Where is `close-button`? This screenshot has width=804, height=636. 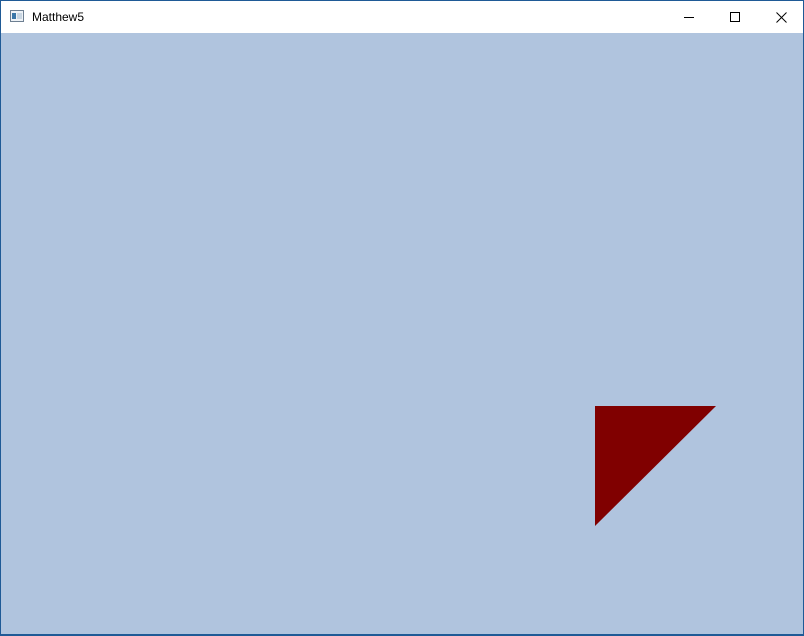 close-button is located at coordinates (781, 17).